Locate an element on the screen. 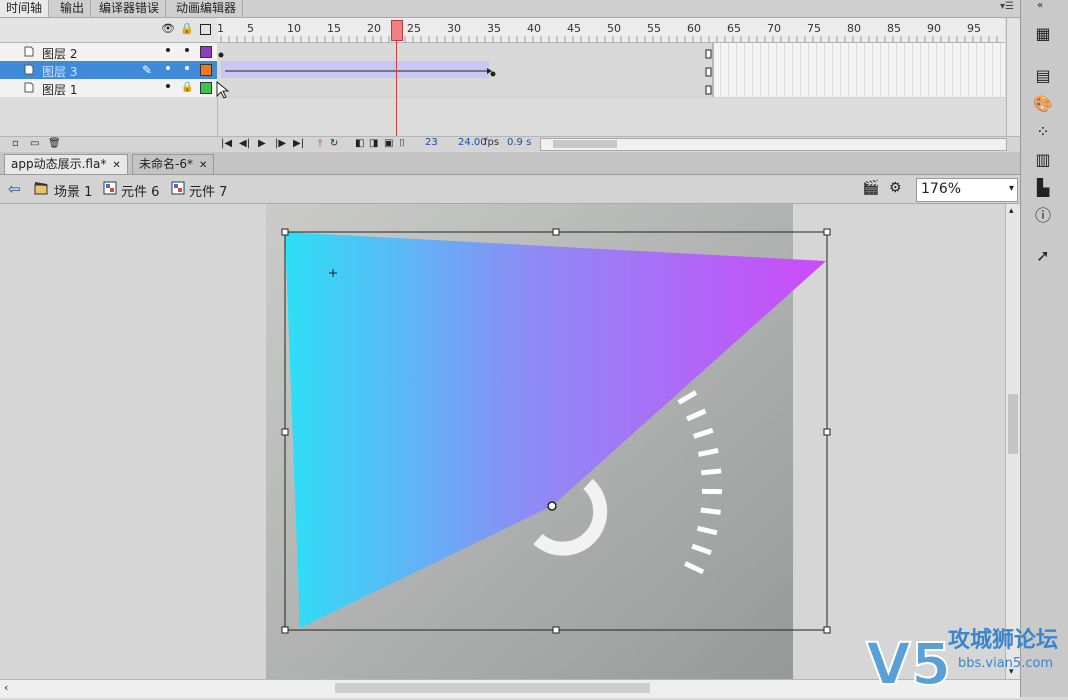 The height and width of the screenshot is (700, 1068). onion-outline-icon: ◨ is located at coordinates (373, 143).